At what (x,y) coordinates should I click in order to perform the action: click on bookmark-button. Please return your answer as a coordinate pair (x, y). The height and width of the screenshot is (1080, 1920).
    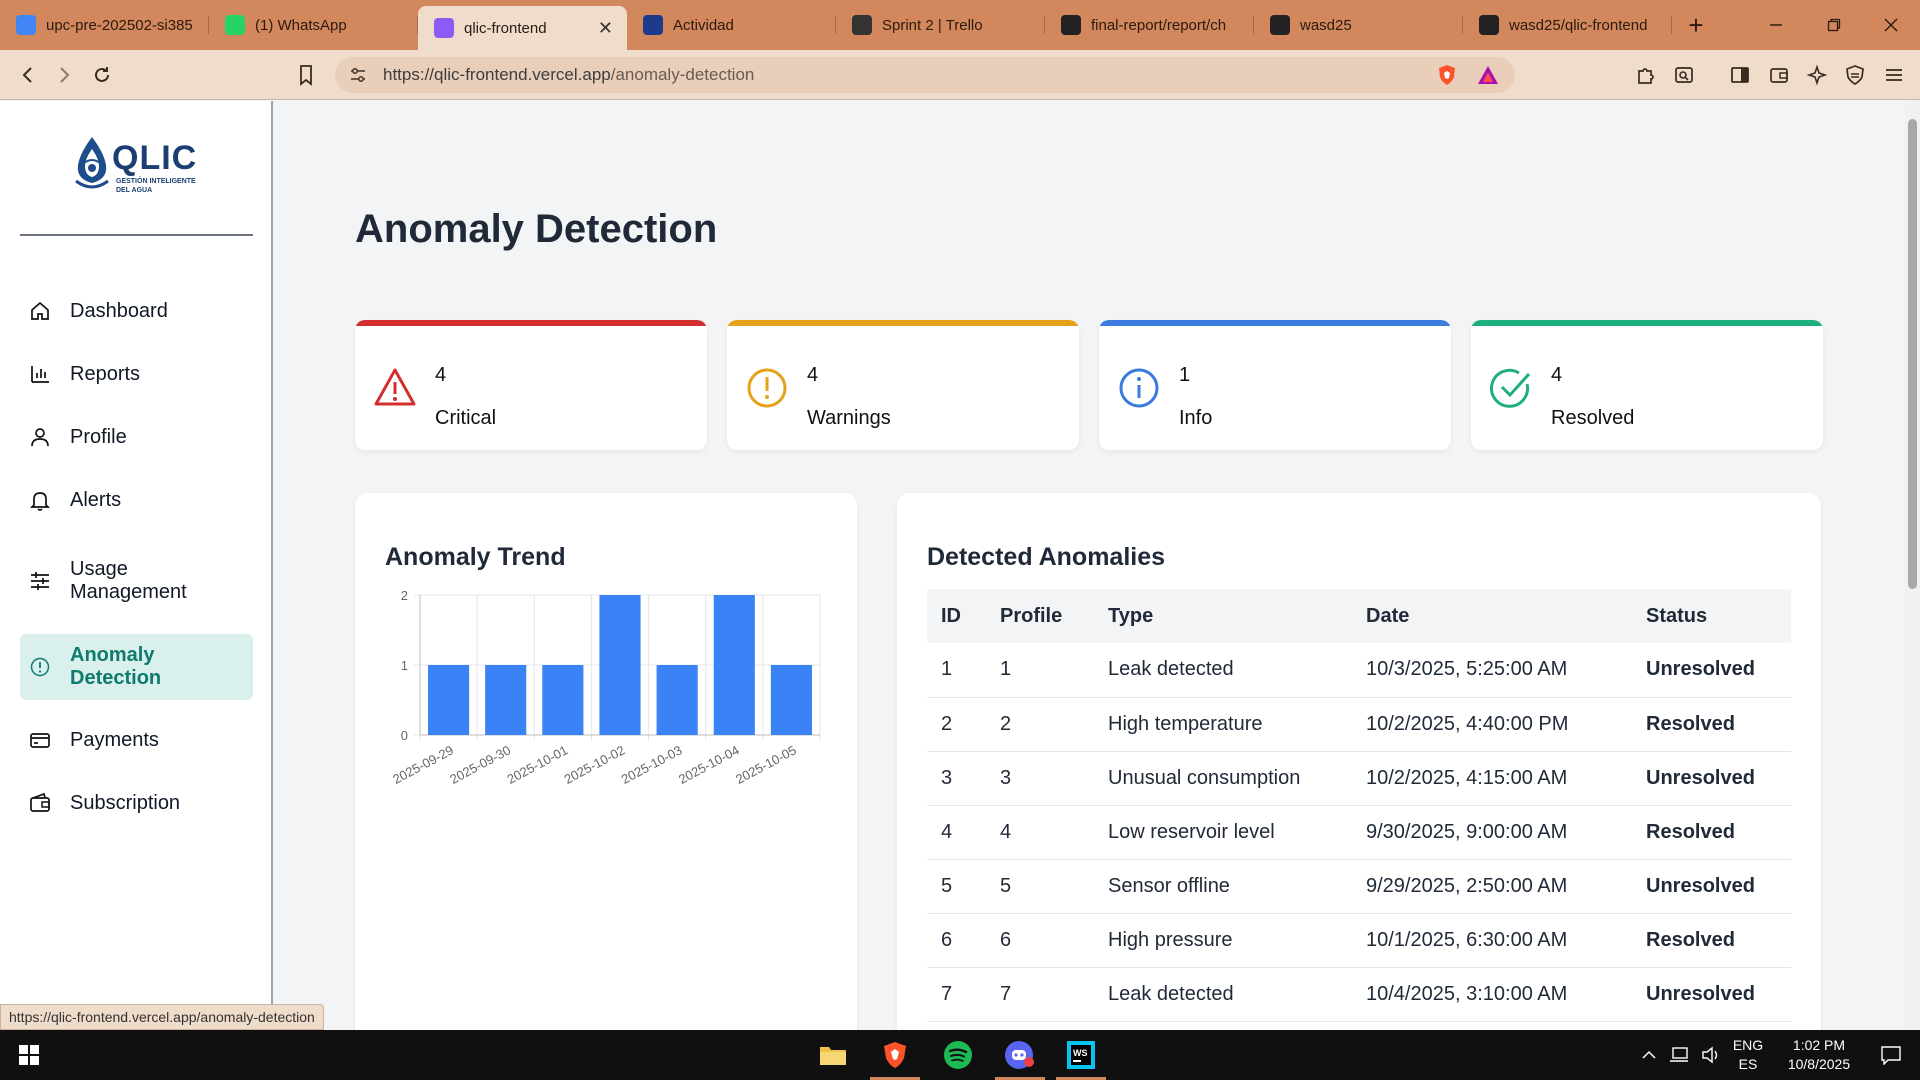
    Looking at the image, I should click on (306, 75).